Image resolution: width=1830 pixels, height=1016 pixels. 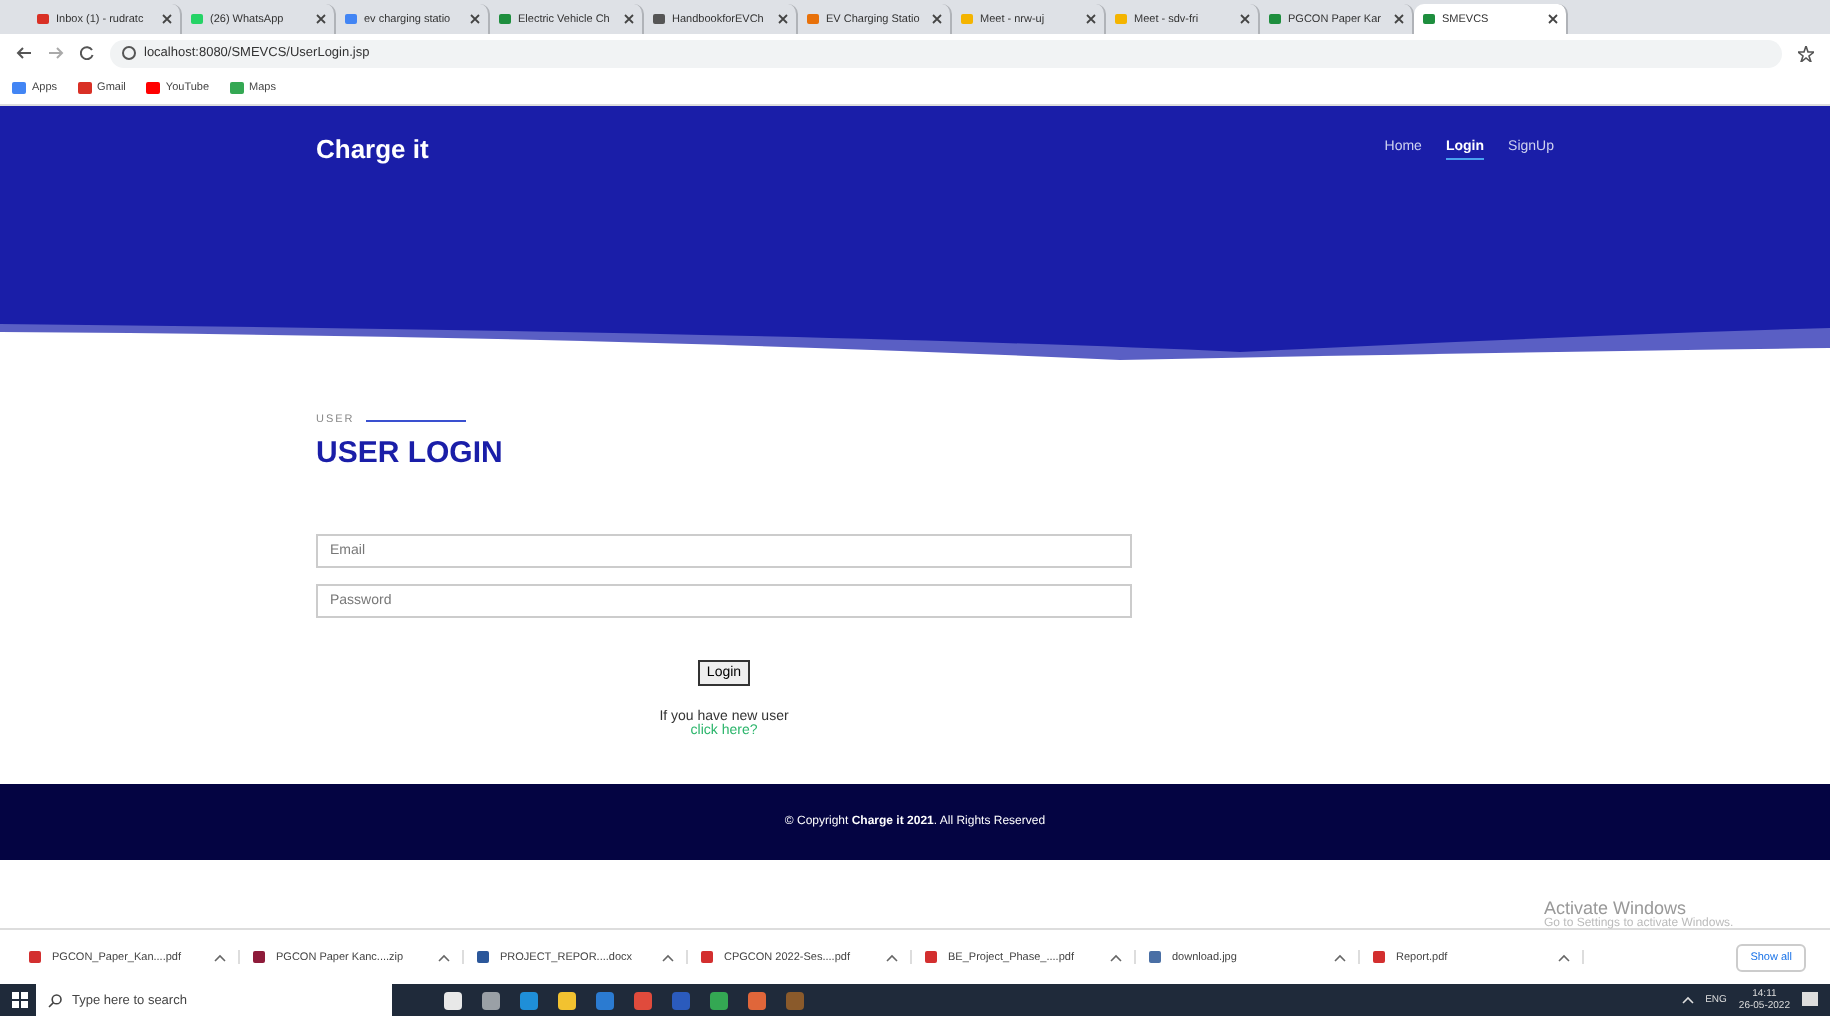 What do you see at coordinates (410, 453) in the screenshot?
I see `page-title: USER LOGIN` at bounding box center [410, 453].